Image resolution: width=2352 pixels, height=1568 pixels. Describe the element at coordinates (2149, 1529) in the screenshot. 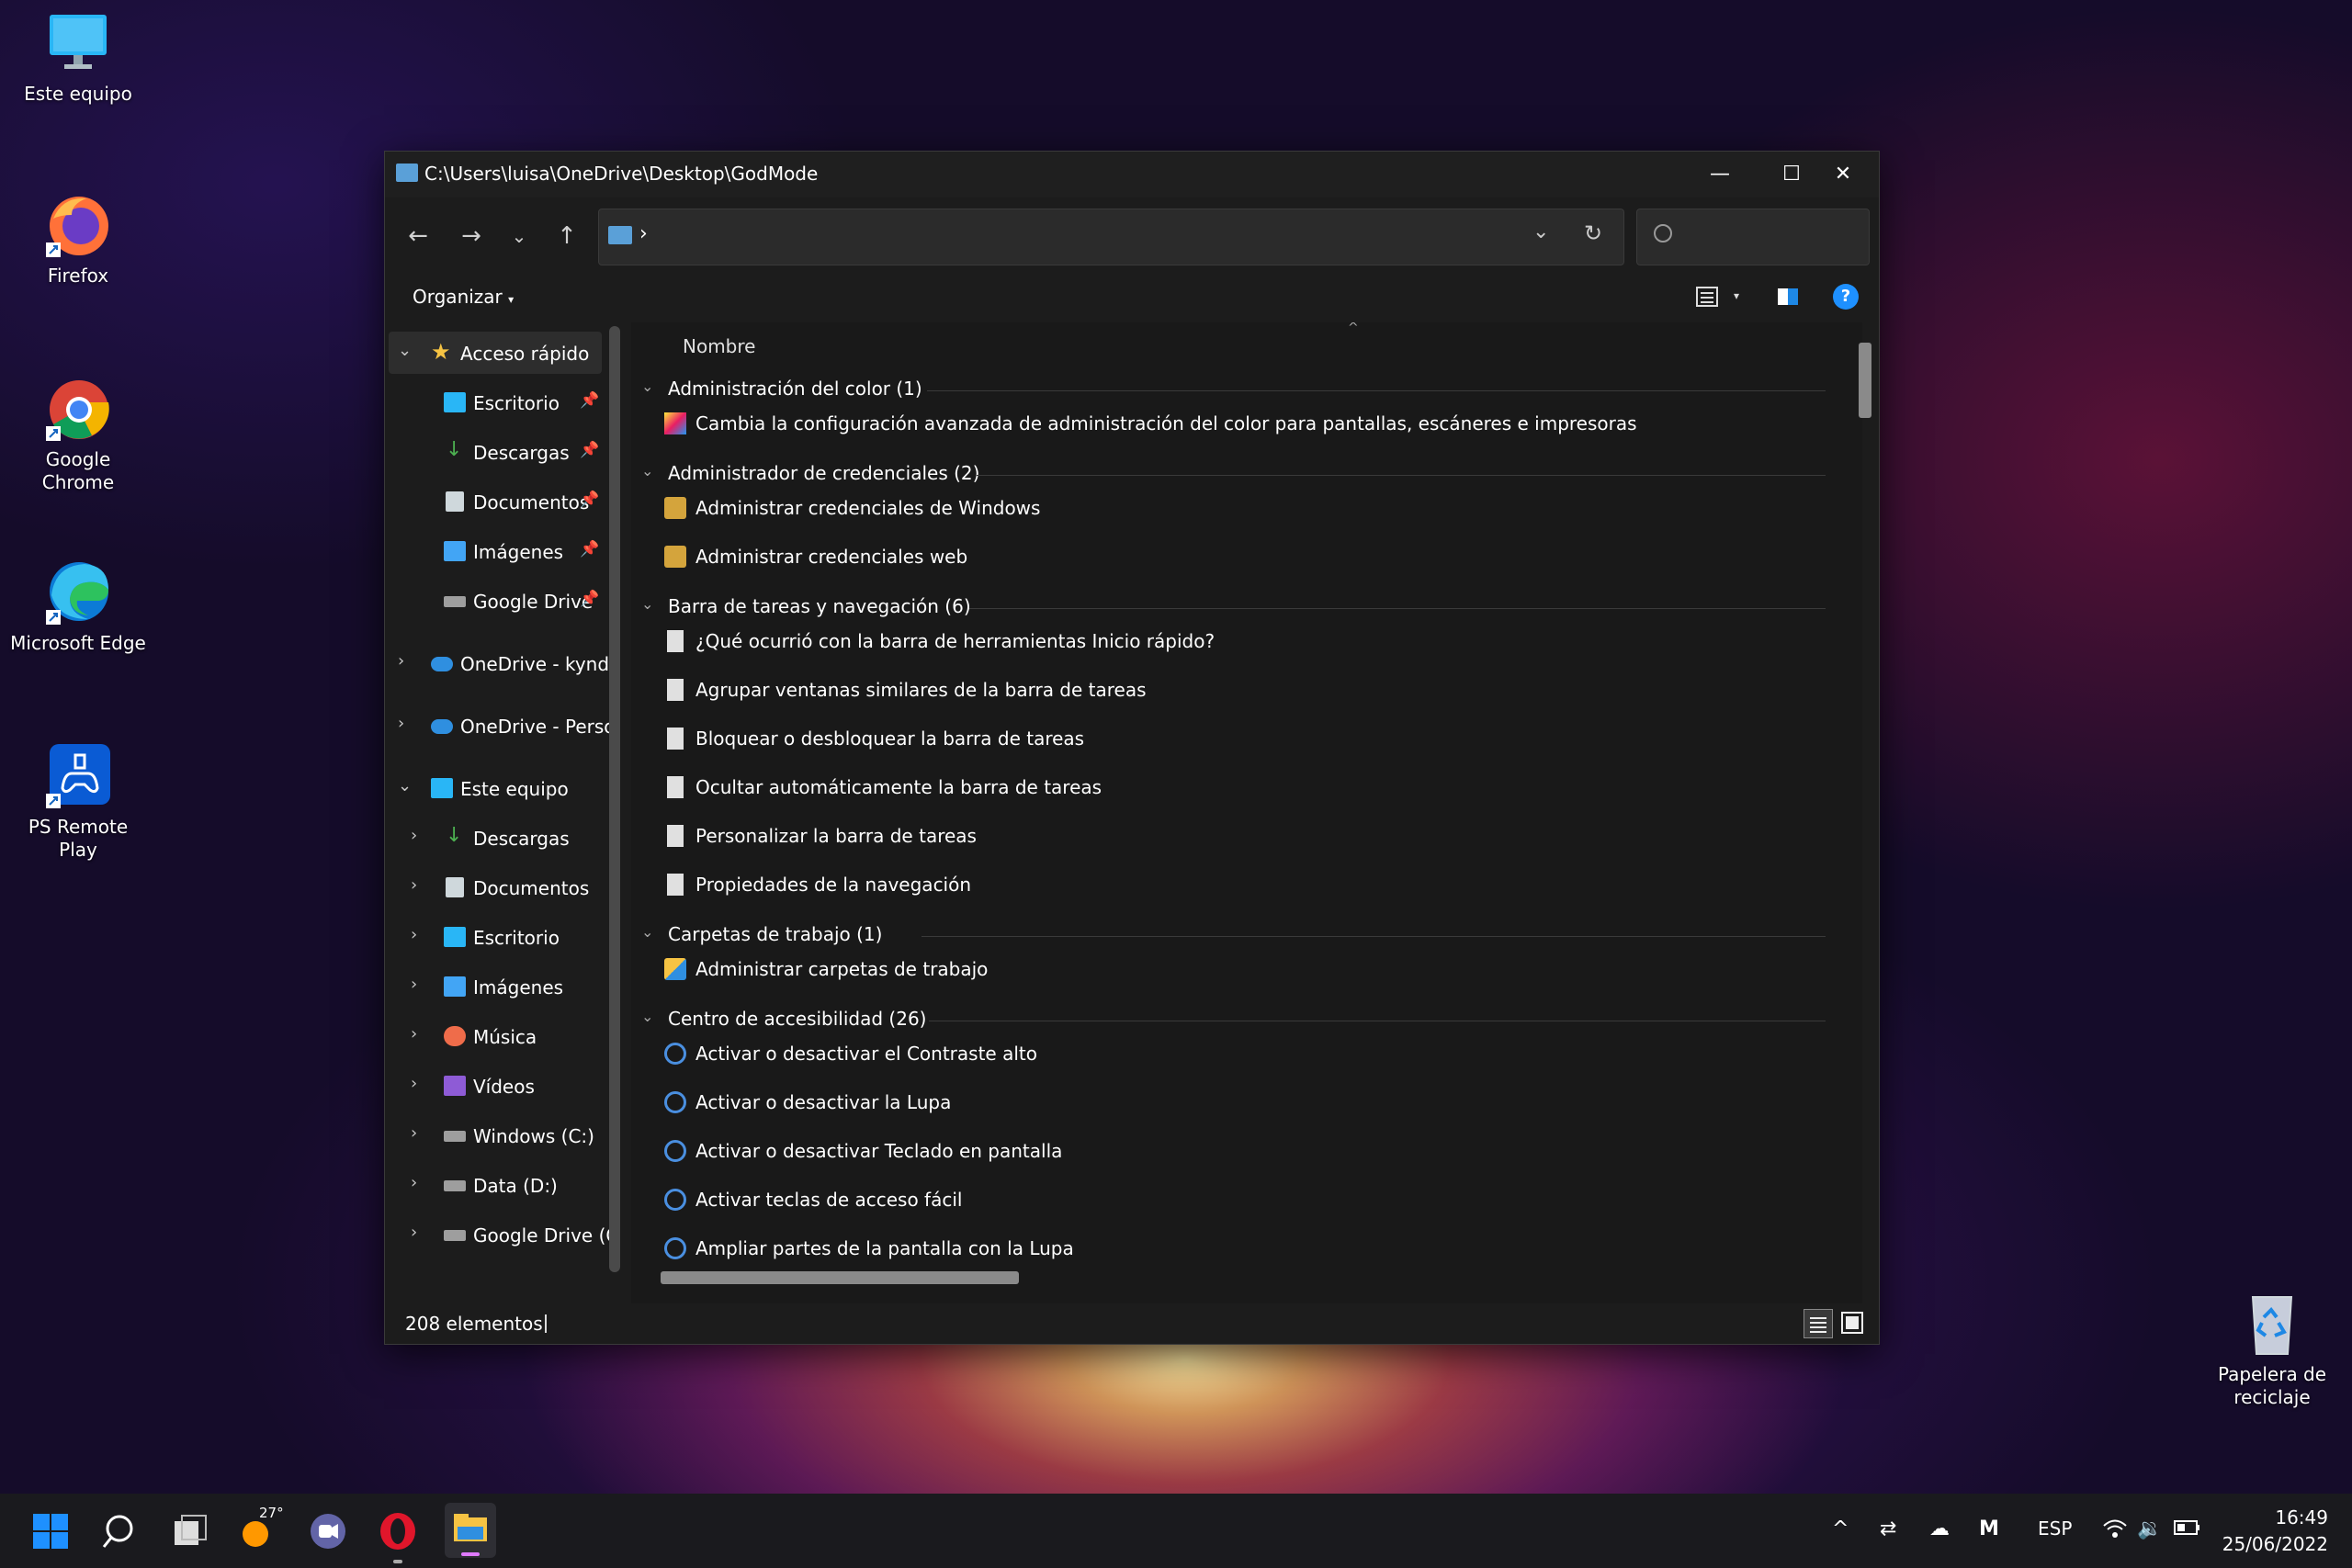

I see `volume-icon: 🔉` at that location.